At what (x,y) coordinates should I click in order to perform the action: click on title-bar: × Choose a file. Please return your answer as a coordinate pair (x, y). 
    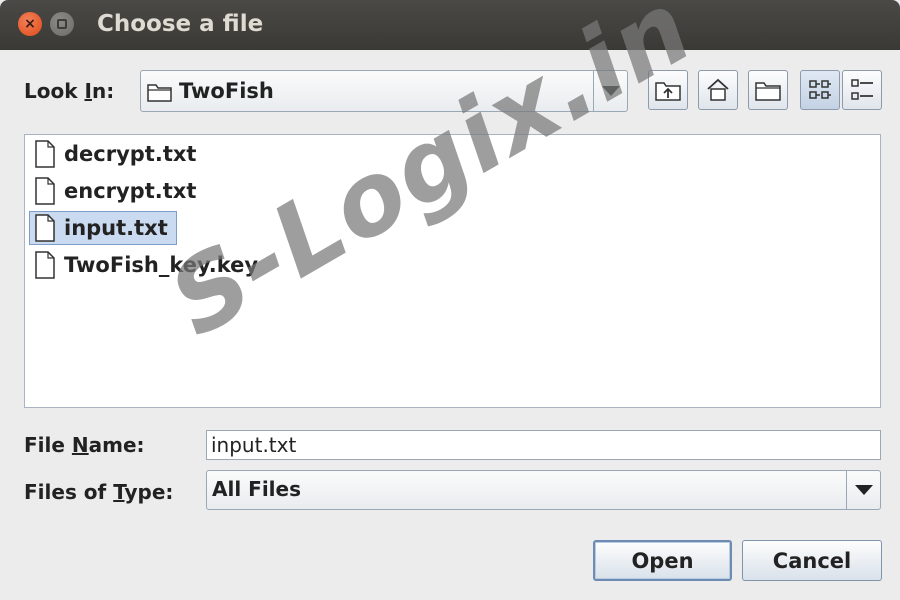
    Looking at the image, I should click on (450, 25).